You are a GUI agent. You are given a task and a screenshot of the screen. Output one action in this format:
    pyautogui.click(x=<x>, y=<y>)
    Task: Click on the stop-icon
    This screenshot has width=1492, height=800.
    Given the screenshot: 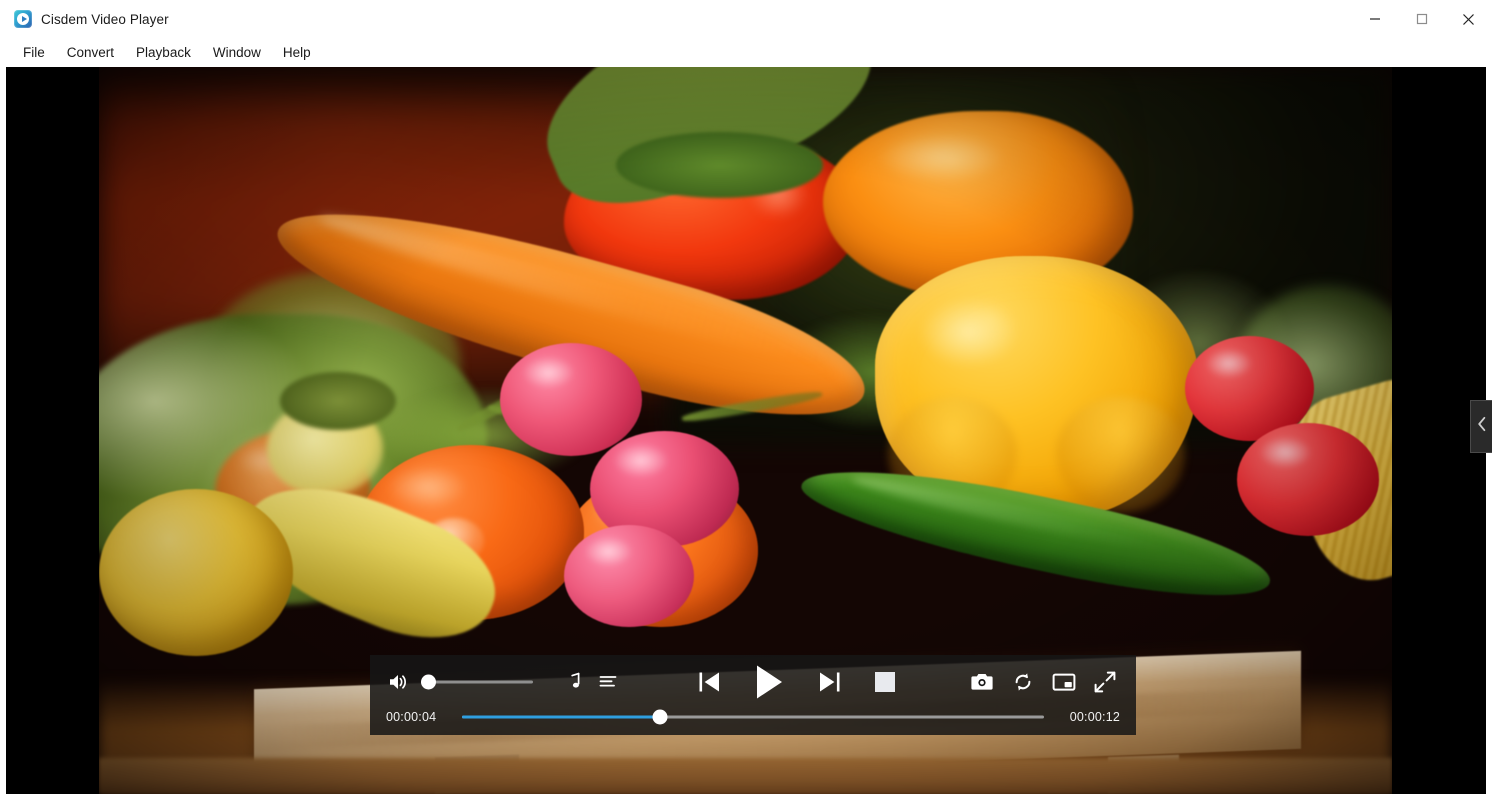 What is the action you would take?
    pyautogui.click(x=885, y=682)
    